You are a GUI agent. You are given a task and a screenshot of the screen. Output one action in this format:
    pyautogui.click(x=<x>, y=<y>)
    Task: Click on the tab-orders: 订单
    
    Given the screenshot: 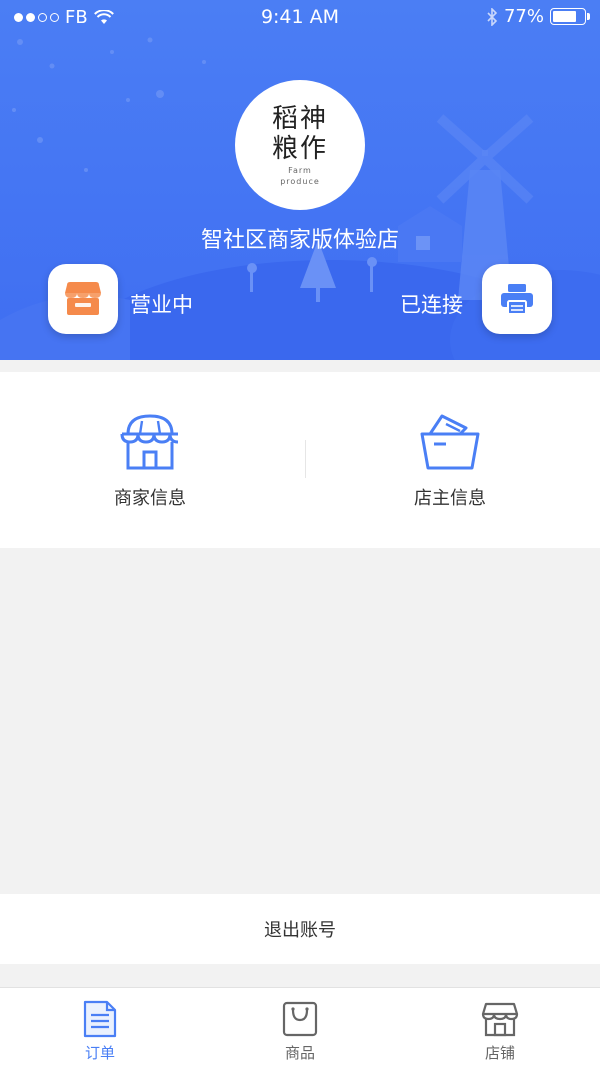 What is the action you would take?
    pyautogui.click(x=100, y=1027)
    